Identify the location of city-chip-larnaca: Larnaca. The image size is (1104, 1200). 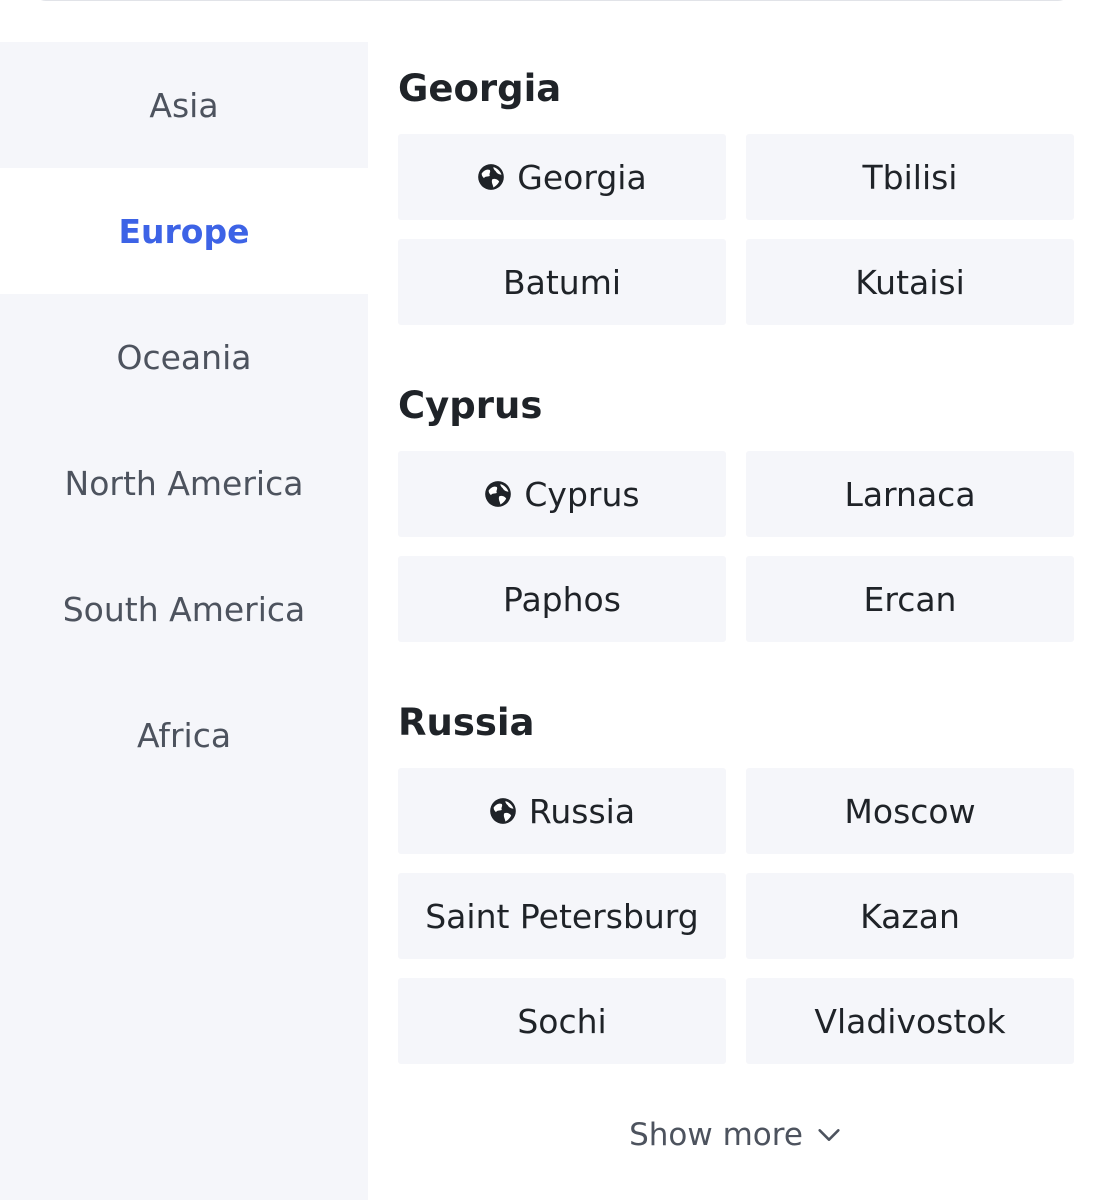
(910, 494).